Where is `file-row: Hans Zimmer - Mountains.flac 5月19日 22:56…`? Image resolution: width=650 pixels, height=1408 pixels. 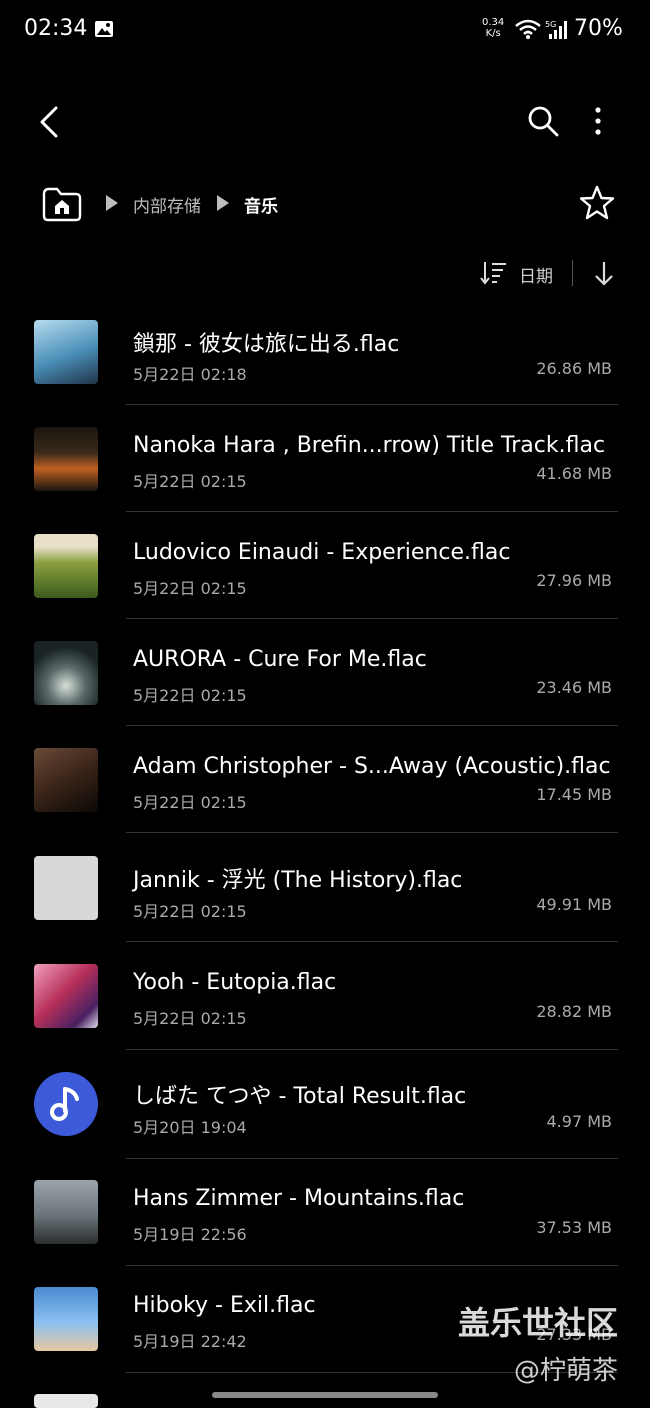 file-row: Hans Zimmer - Mountains.flac 5月19日 22:56… is located at coordinates (325, 1225).